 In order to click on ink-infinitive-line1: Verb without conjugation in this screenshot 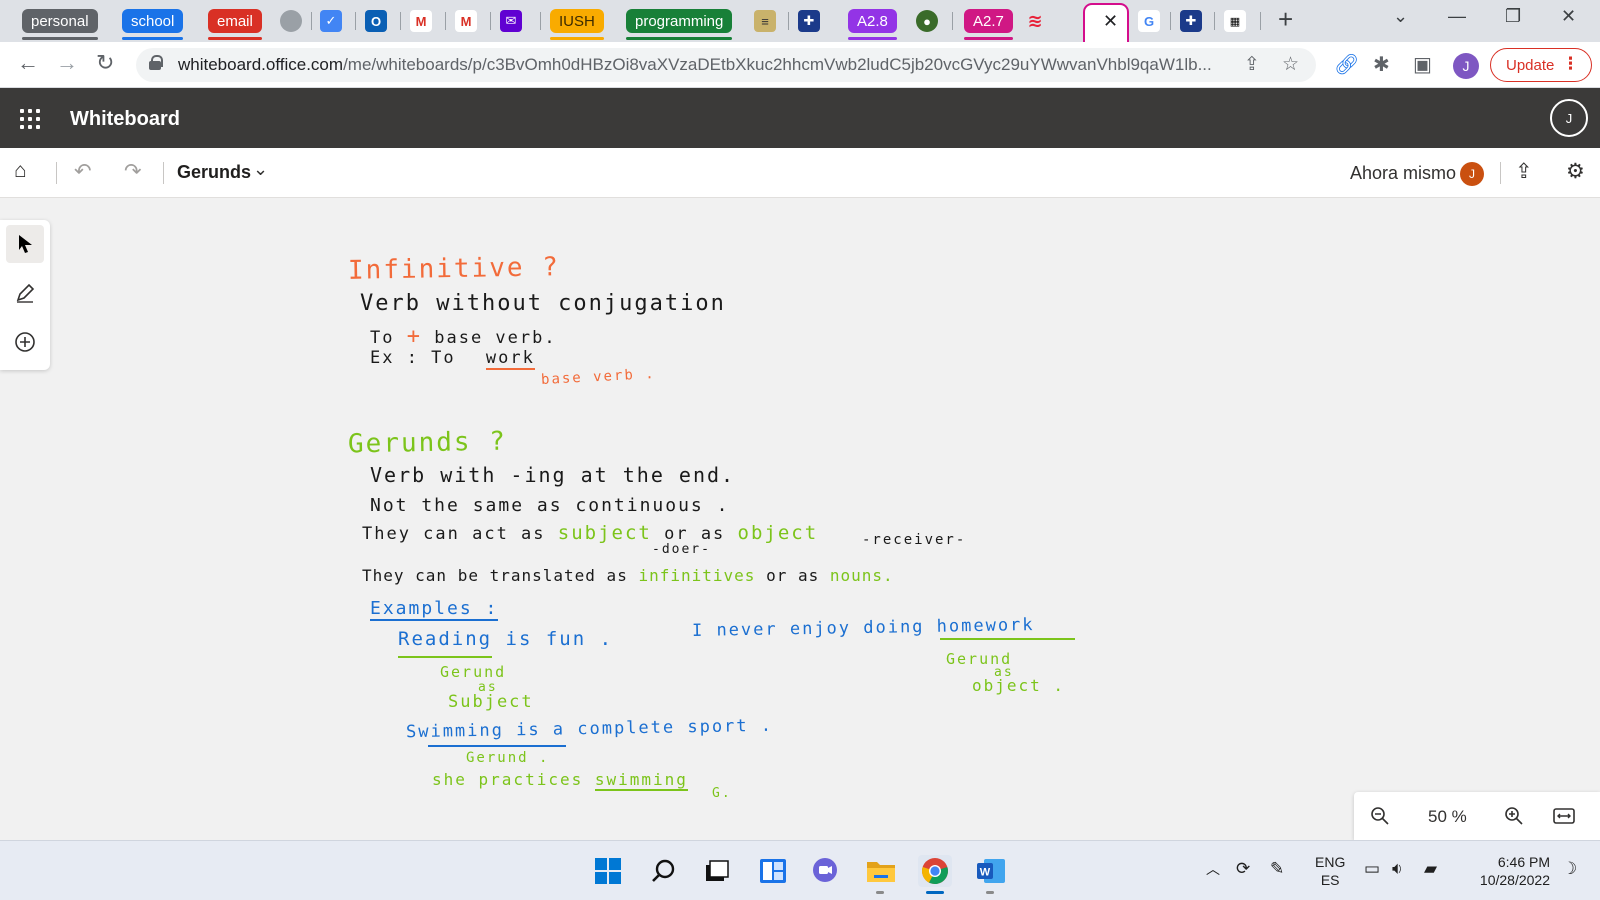, I will do `click(543, 303)`.